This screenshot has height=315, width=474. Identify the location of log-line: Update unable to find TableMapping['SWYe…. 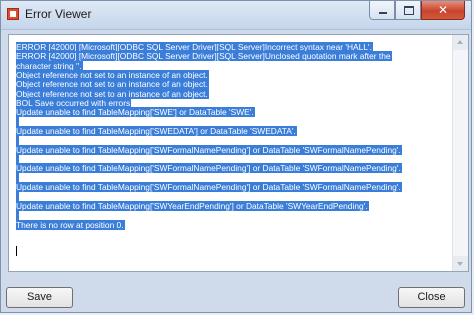
(232, 205).